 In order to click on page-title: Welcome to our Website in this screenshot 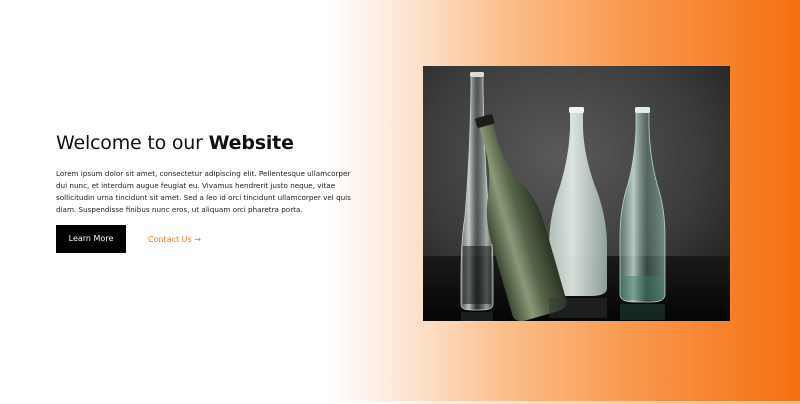, I will do `click(211, 143)`.